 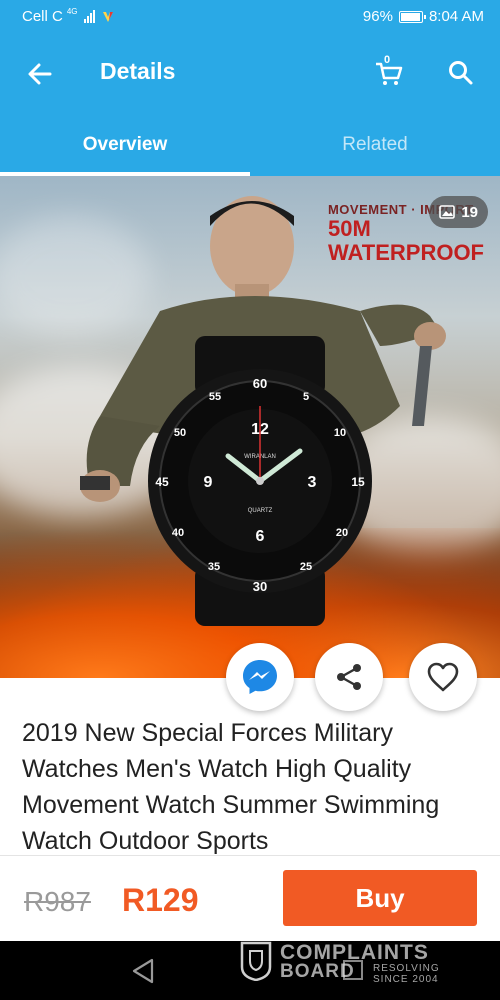 I want to click on watermark-logo-icon, so click(x=256, y=961).